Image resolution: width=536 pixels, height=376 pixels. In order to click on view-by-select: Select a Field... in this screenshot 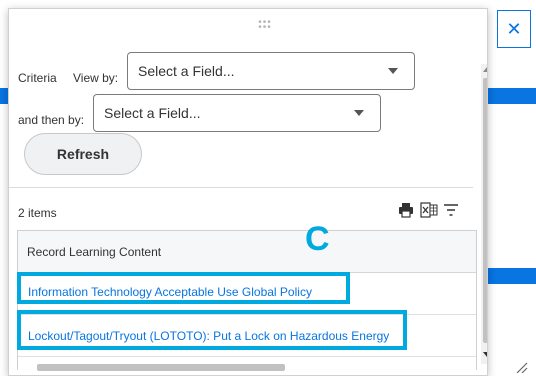, I will do `click(271, 71)`.